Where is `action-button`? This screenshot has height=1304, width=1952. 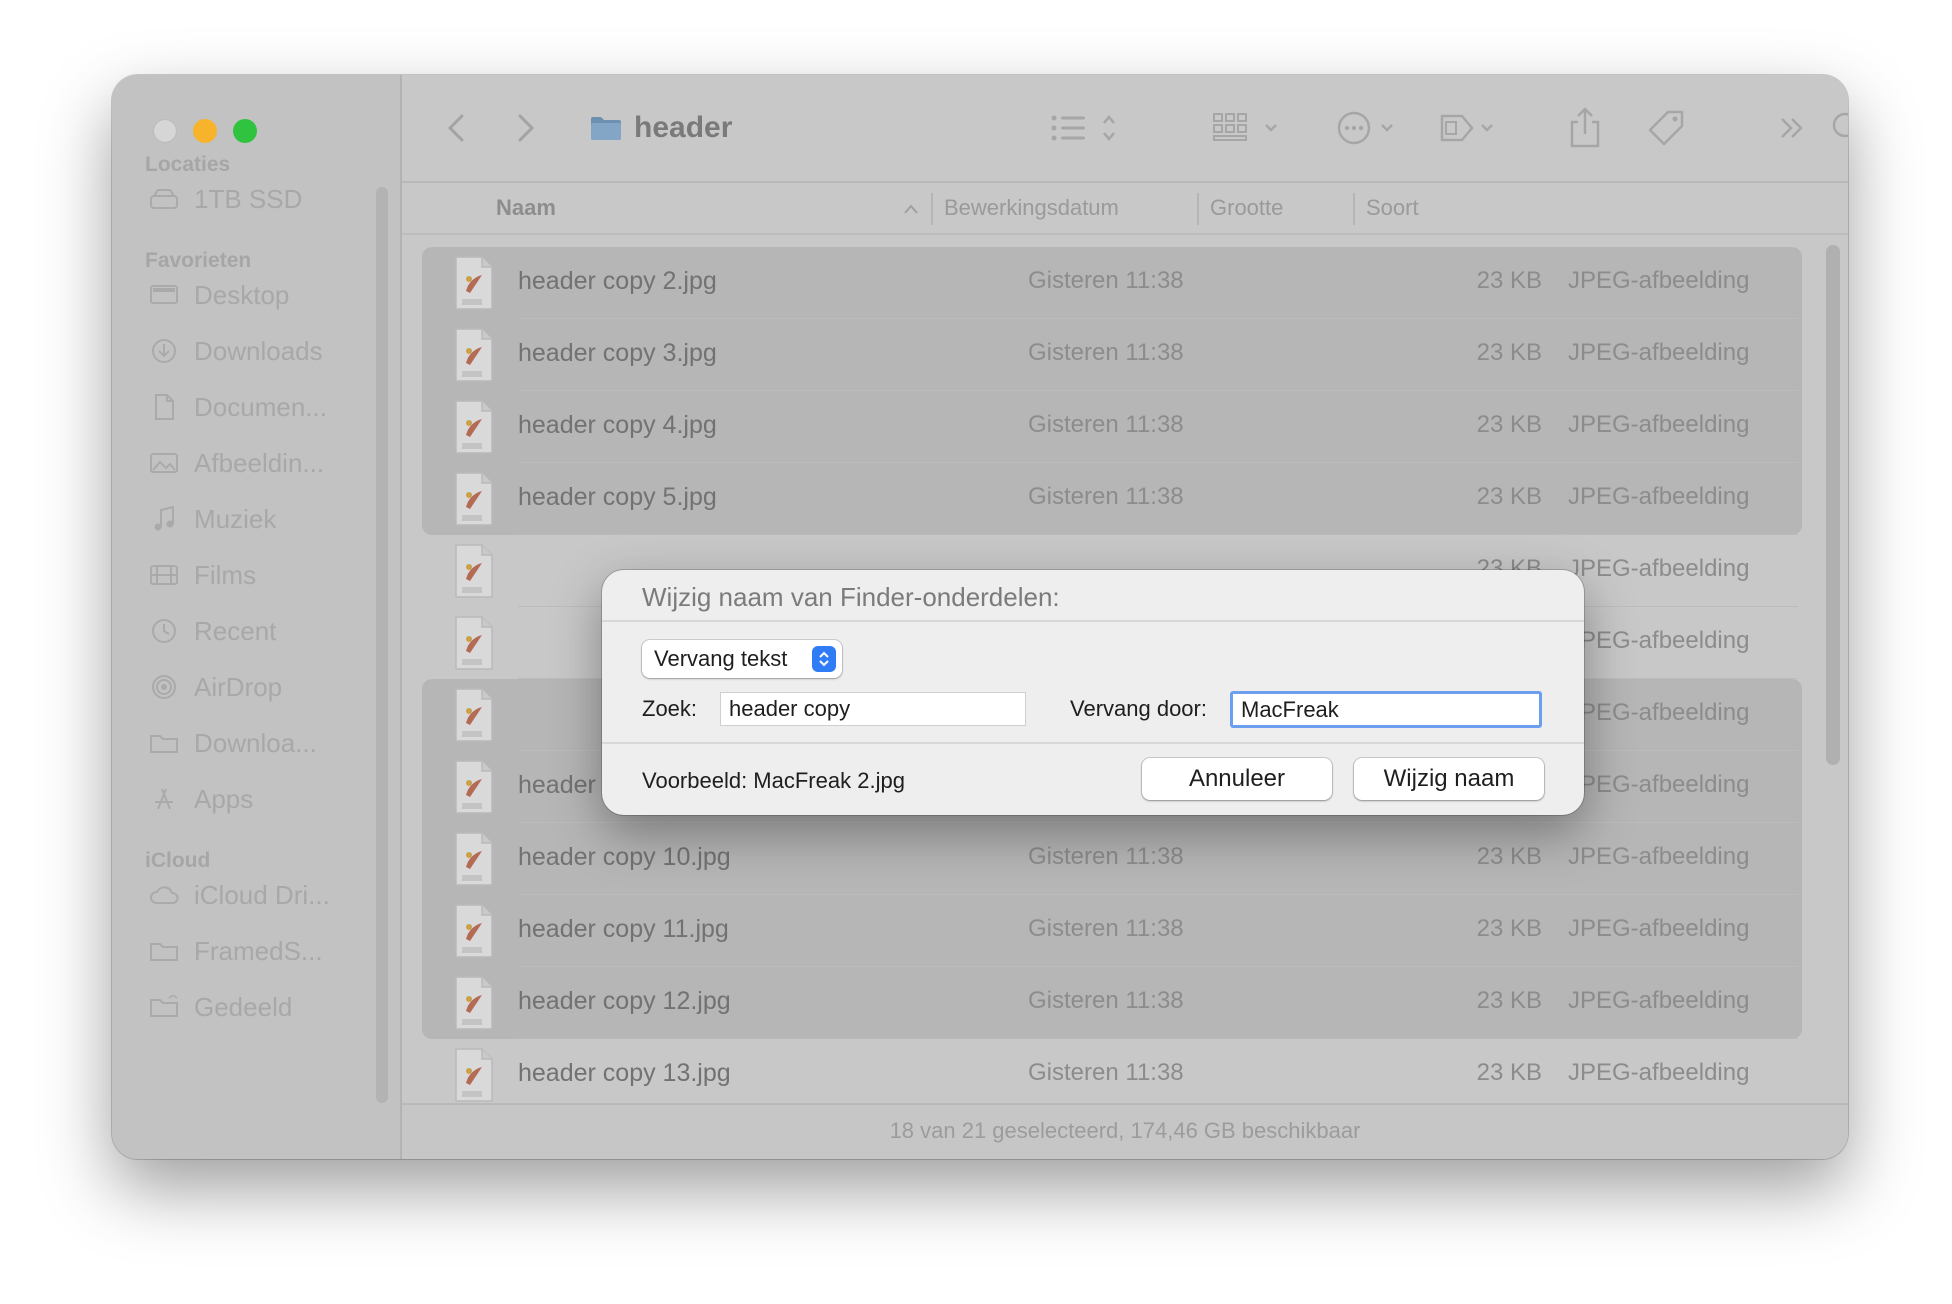
action-button is located at coordinates (1371, 128).